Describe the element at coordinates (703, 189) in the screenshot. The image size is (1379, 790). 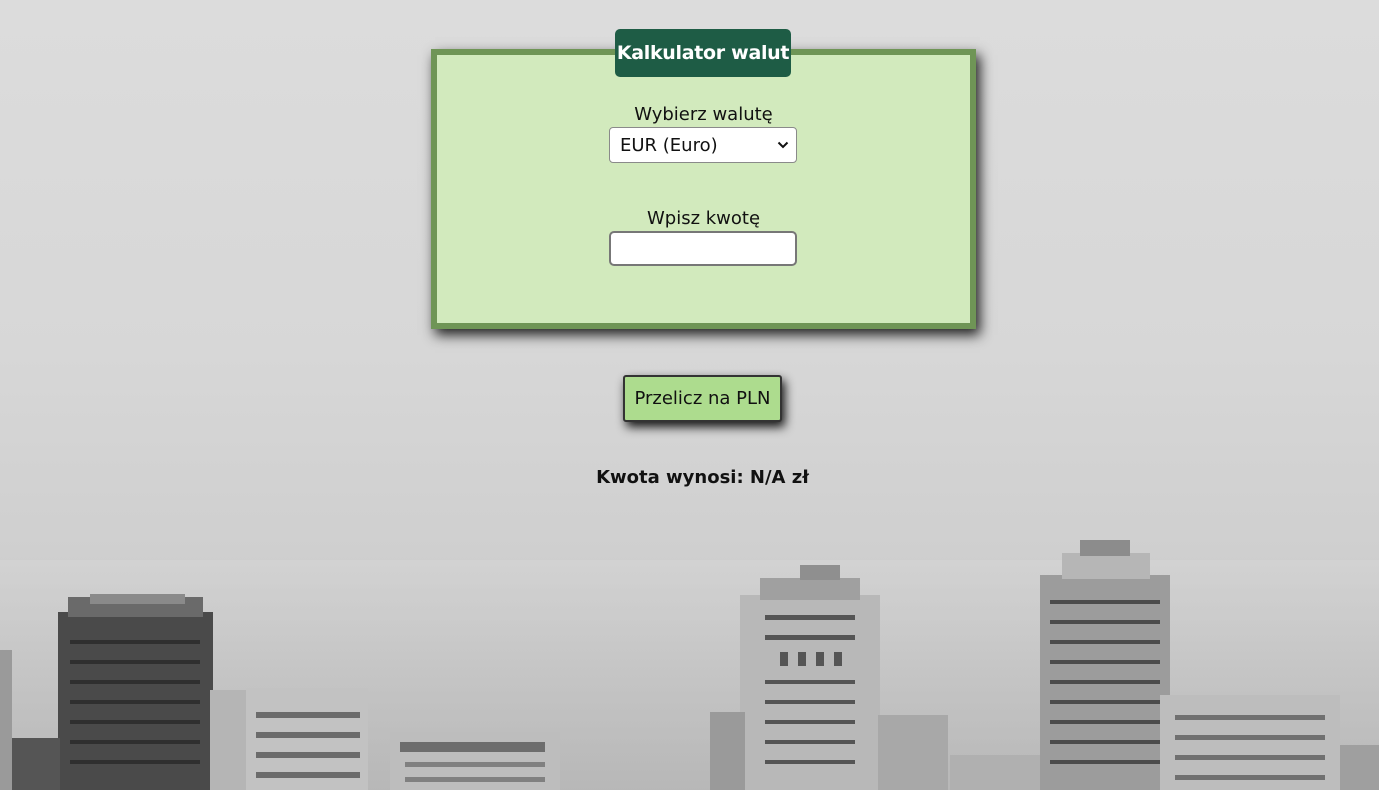
I see `currency-calculator-panel` at that location.